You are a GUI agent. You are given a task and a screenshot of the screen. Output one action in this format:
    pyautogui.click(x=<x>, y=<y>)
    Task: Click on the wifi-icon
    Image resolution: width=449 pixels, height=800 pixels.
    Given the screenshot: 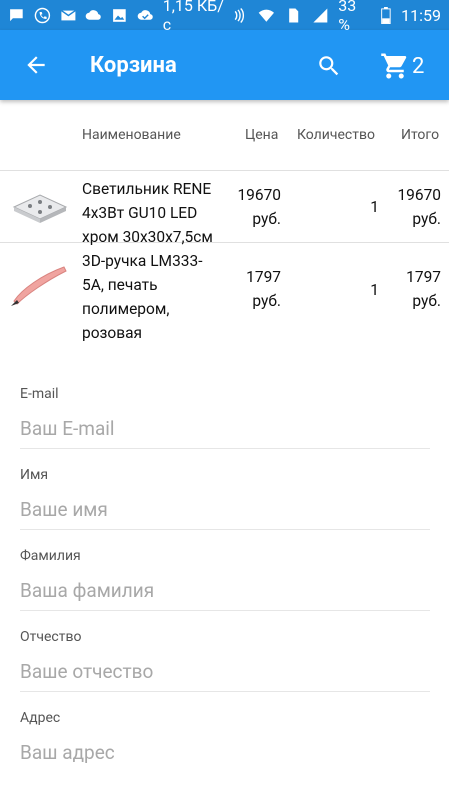 What is the action you would take?
    pyautogui.click(x=266, y=15)
    